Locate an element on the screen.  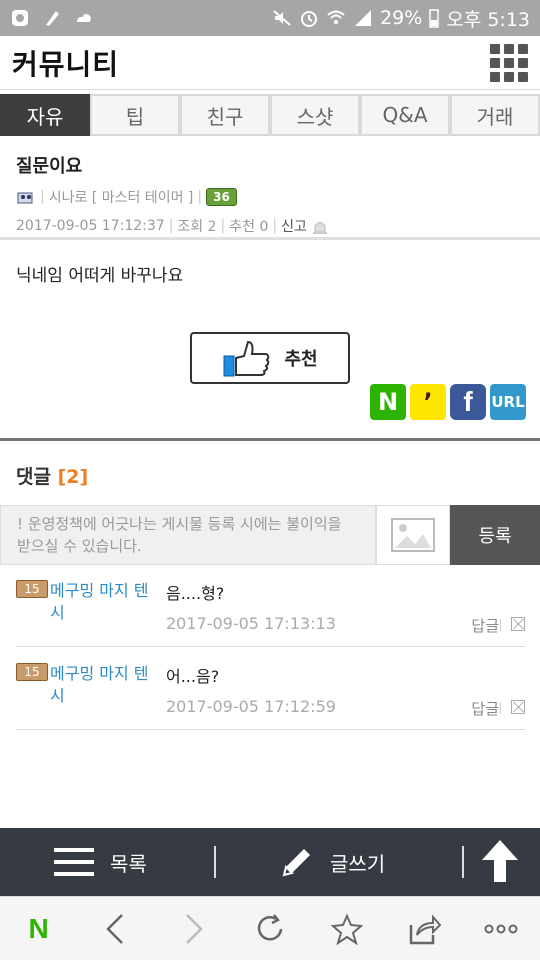
cloud-notification-icon is located at coordinates (84, 17).